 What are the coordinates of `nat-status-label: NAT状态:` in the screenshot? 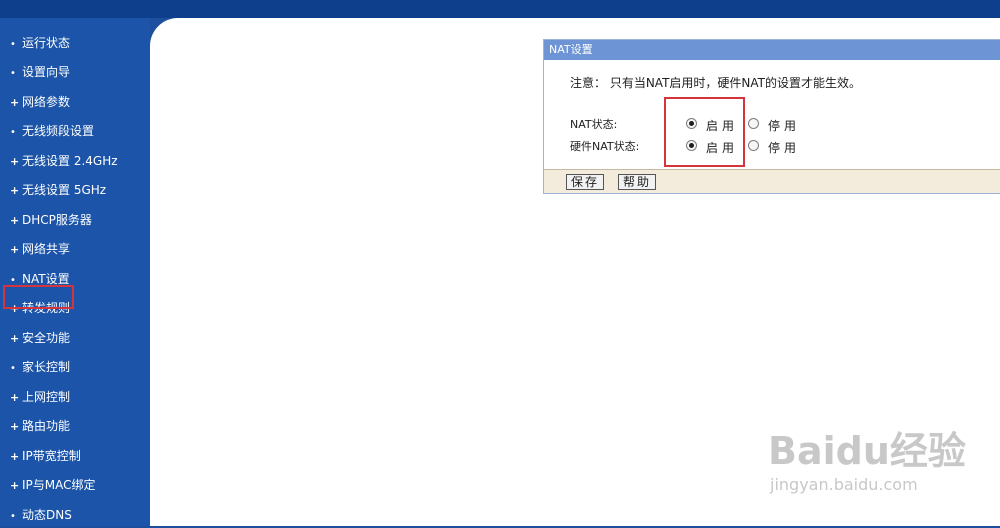 It's located at (594, 124).